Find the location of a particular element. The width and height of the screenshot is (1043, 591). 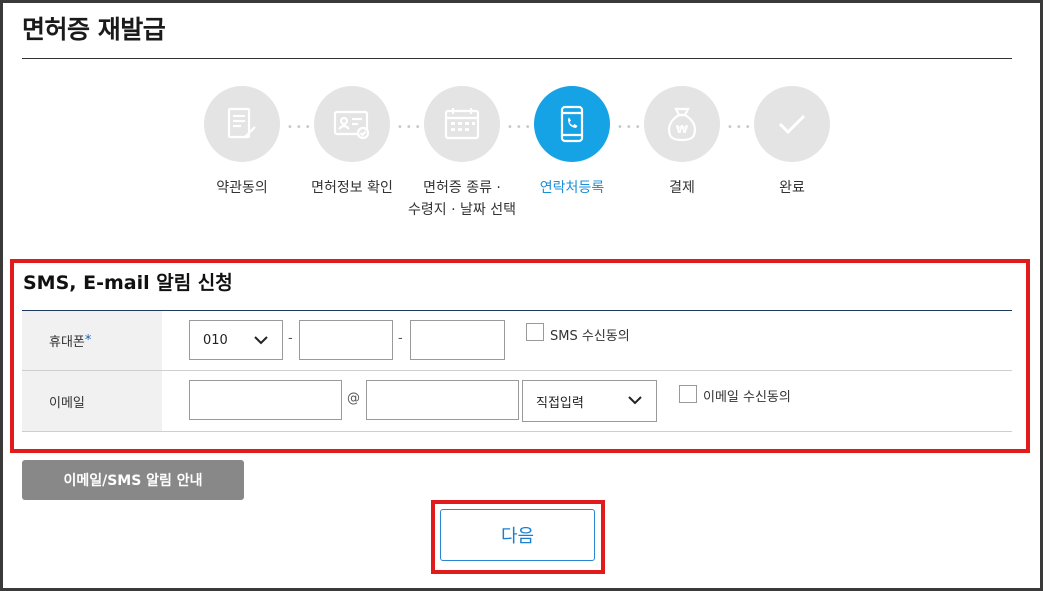

phone-label-cell: 휴대폰 * is located at coordinates (92, 340).